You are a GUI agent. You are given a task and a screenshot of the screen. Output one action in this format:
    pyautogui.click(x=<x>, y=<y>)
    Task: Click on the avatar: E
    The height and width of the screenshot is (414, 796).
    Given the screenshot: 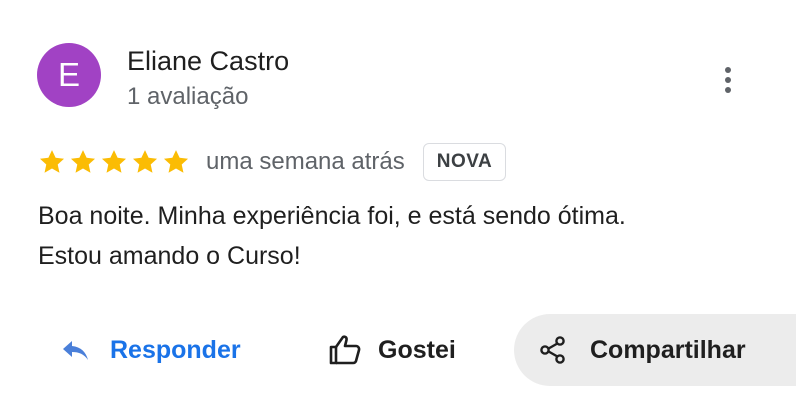 What is the action you would take?
    pyautogui.click(x=69, y=75)
    